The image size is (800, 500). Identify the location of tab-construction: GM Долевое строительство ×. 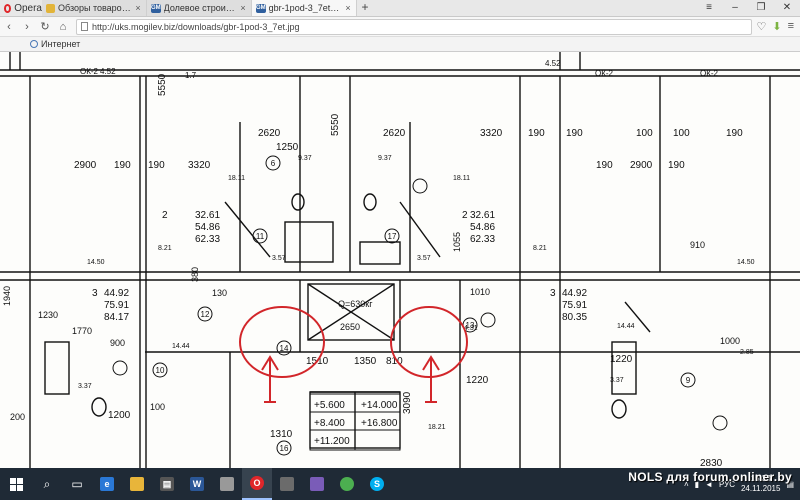
(199, 8).